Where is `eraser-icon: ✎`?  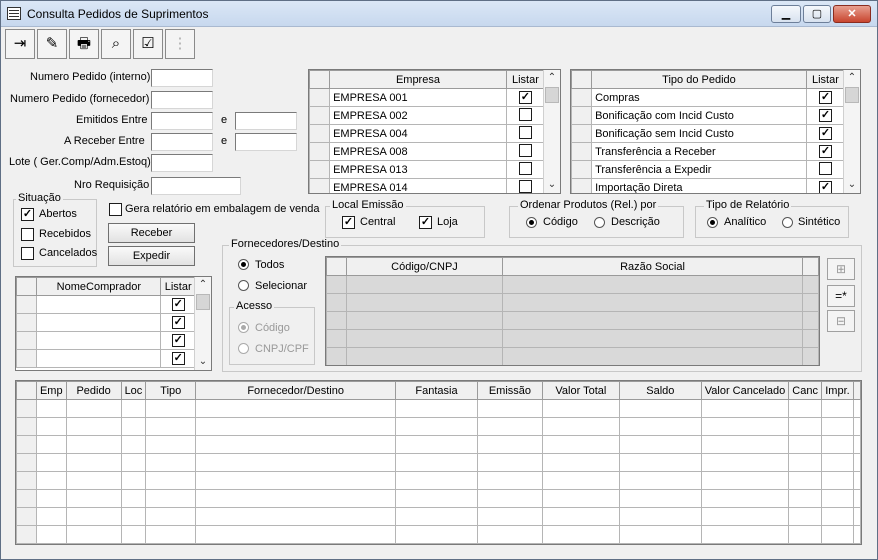
eraser-icon: ✎ is located at coordinates (52, 44).